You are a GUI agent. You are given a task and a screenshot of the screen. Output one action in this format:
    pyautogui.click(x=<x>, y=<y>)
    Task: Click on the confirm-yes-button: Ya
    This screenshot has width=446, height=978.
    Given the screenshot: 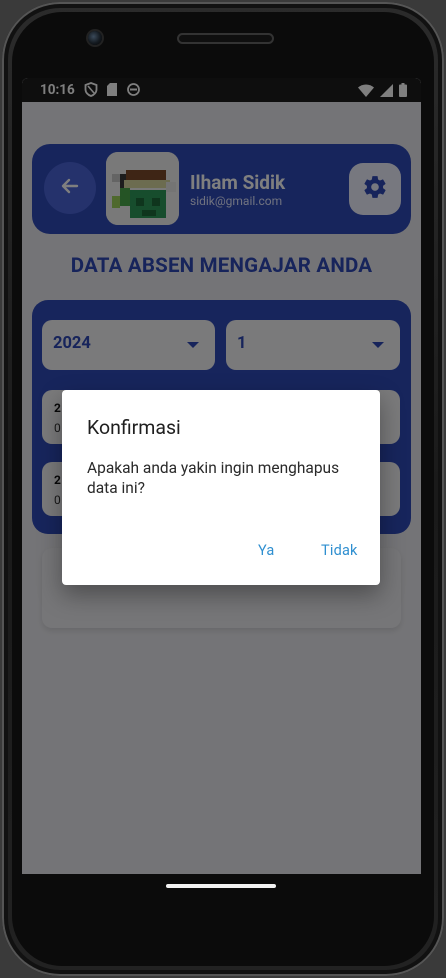 What is the action you would take?
    pyautogui.click(x=266, y=550)
    